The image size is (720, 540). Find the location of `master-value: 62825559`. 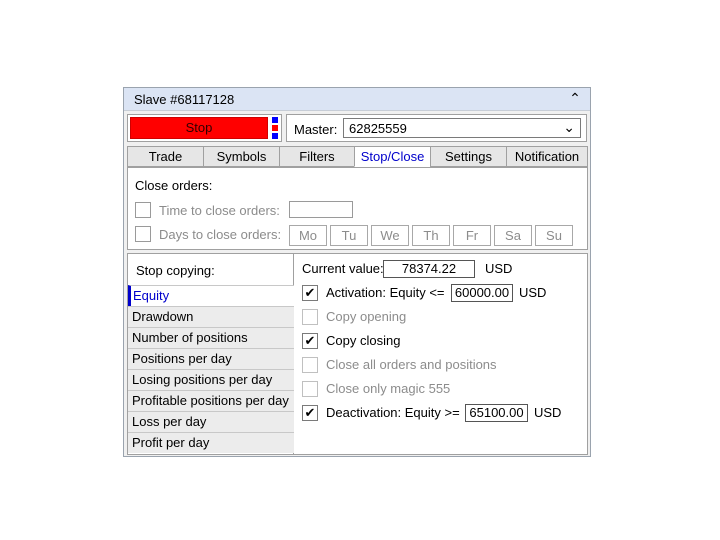

master-value: 62825559 is located at coordinates (378, 128).